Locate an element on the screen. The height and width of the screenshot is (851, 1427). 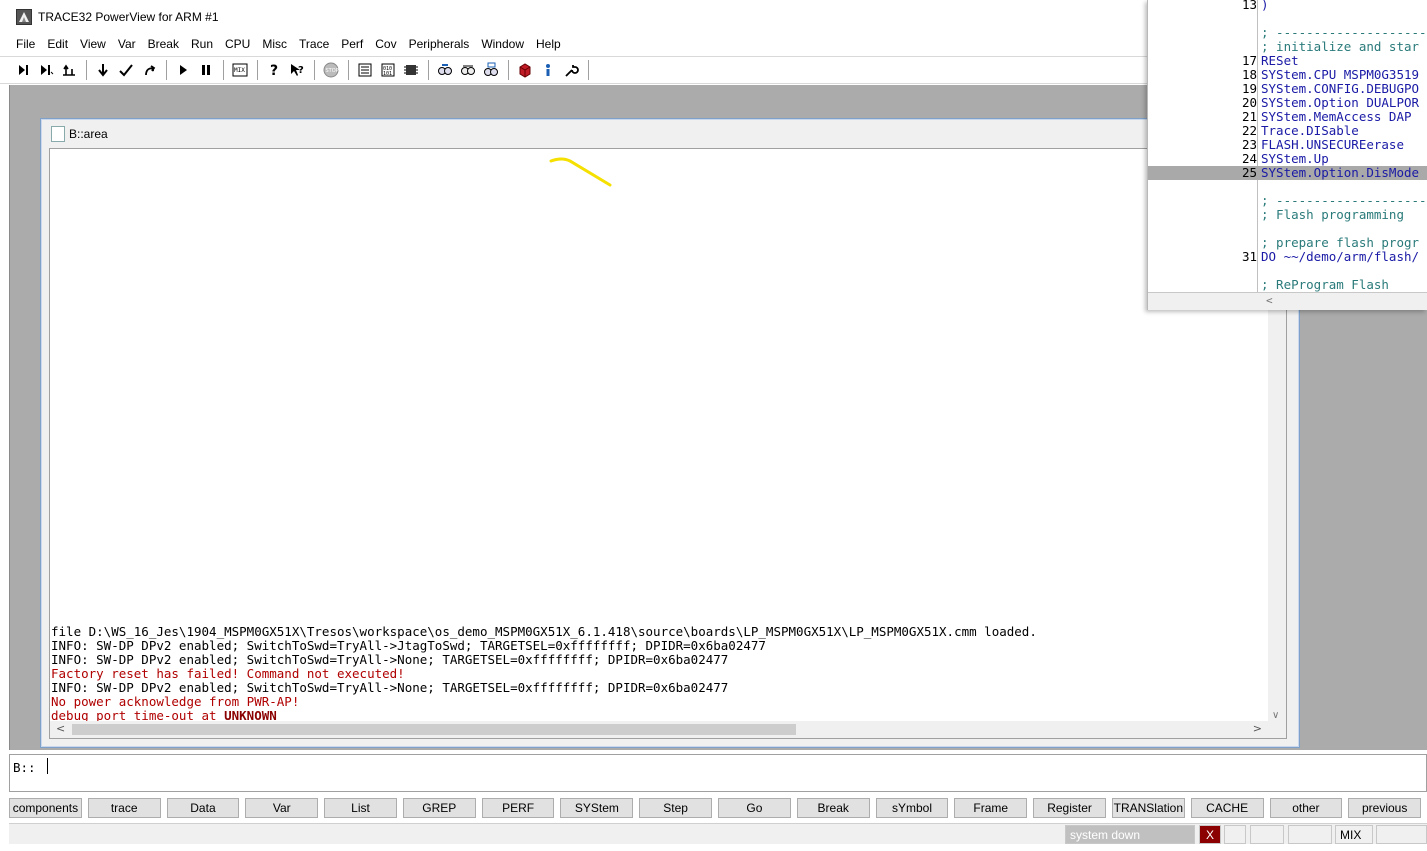
line-number: 19 is located at coordinates (1249, 88).